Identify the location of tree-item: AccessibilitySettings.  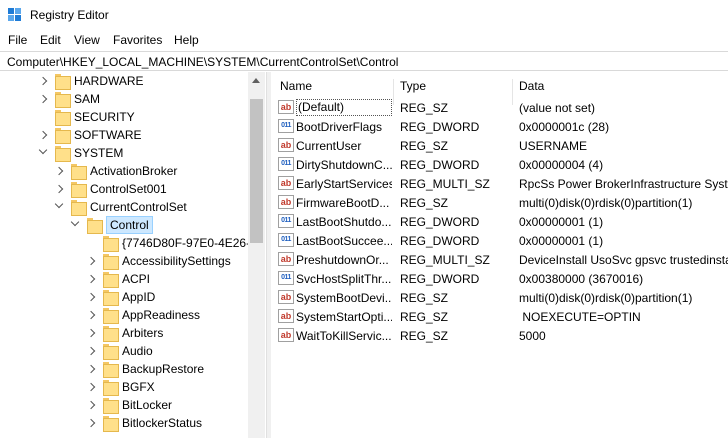
(125, 261).